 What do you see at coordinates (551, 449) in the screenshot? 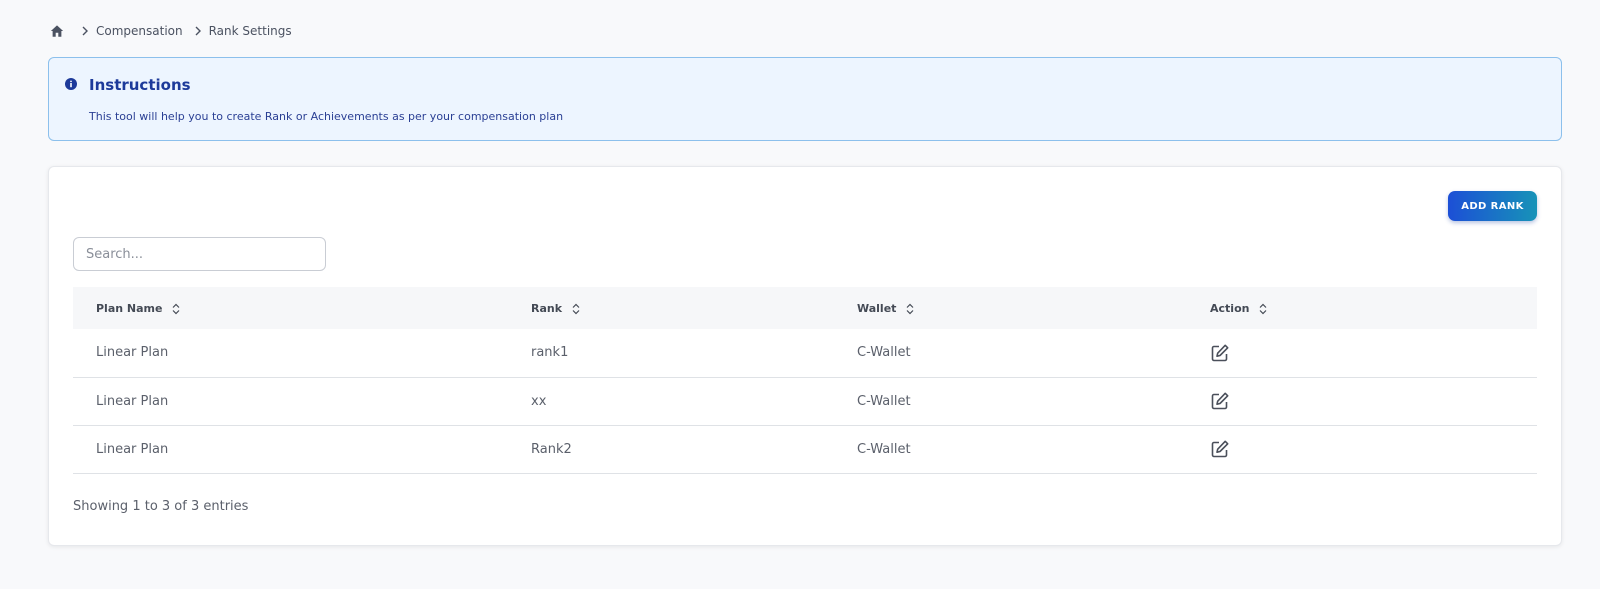
I see `cell-rank: Rank2` at bounding box center [551, 449].